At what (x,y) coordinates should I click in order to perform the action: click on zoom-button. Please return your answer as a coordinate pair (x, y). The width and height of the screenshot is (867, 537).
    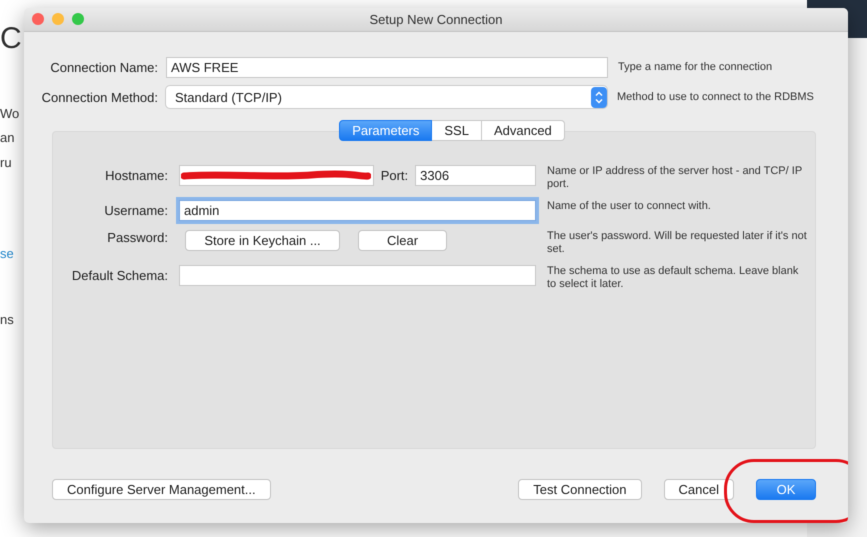
    Looking at the image, I should click on (78, 19).